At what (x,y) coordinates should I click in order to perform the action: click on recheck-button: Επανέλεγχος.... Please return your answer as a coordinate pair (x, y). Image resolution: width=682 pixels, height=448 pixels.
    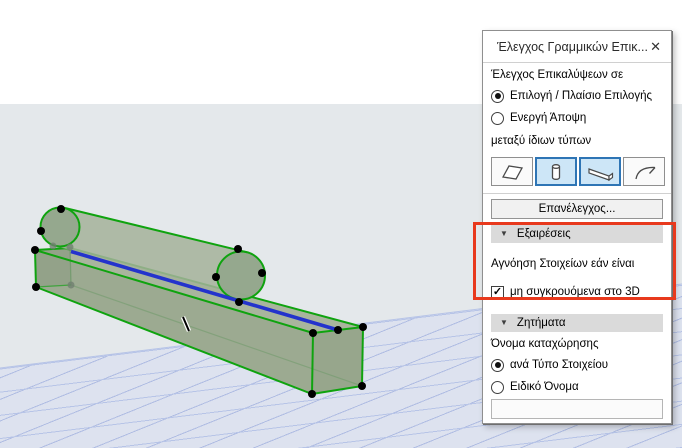
    Looking at the image, I should click on (577, 209).